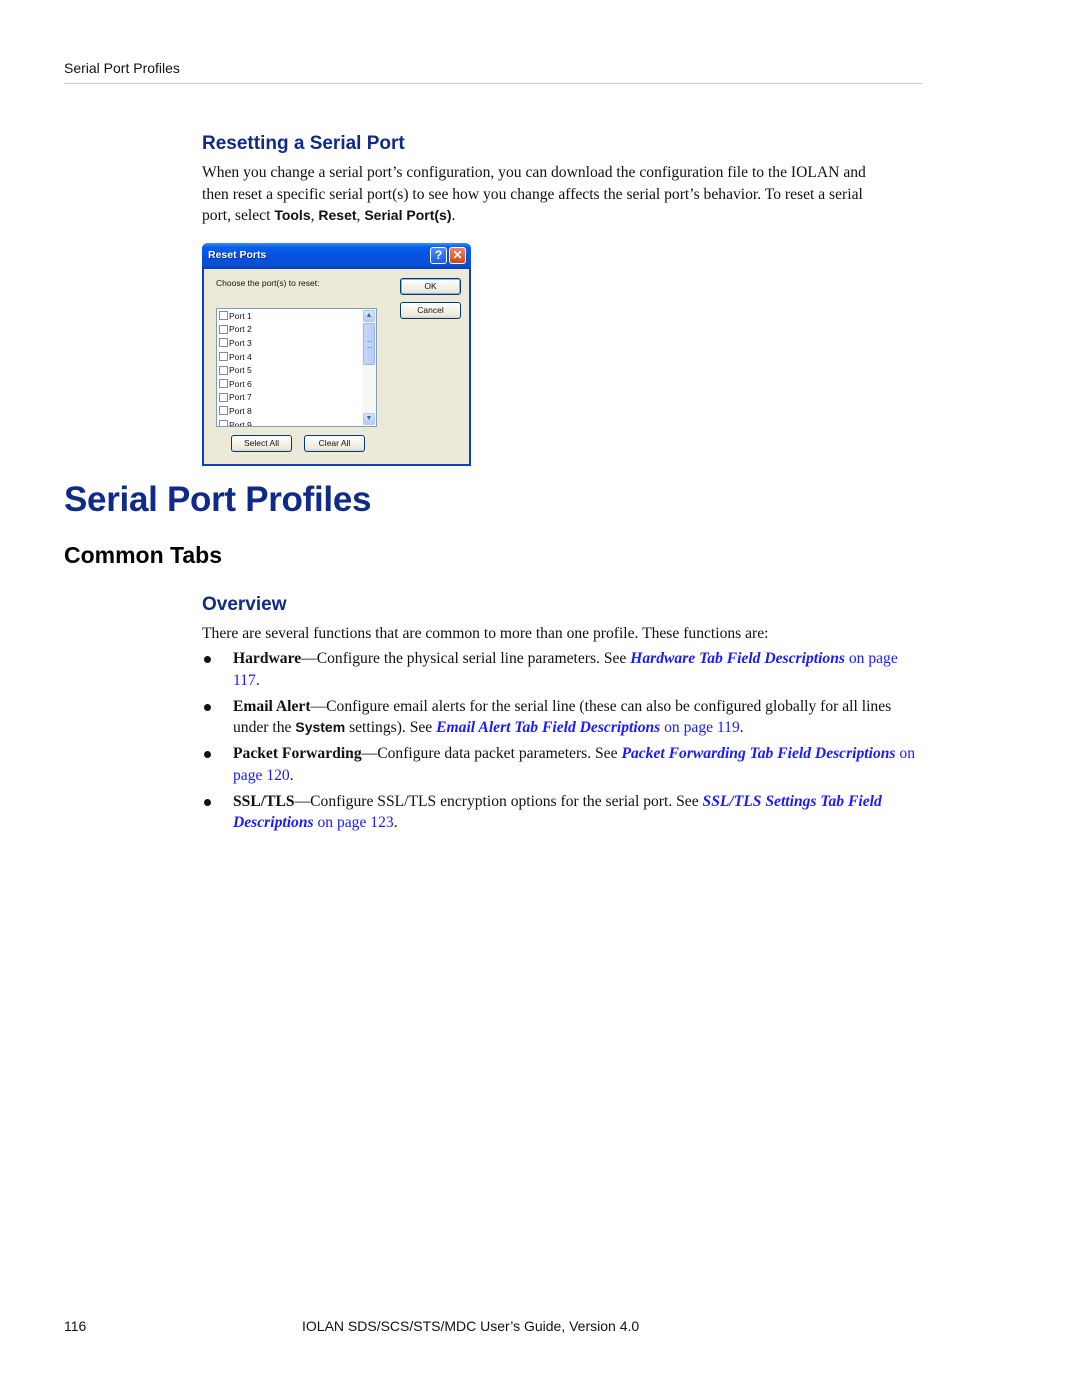  What do you see at coordinates (240, 329) in the screenshot?
I see `port-label: Port 2` at bounding box center [240, 329].